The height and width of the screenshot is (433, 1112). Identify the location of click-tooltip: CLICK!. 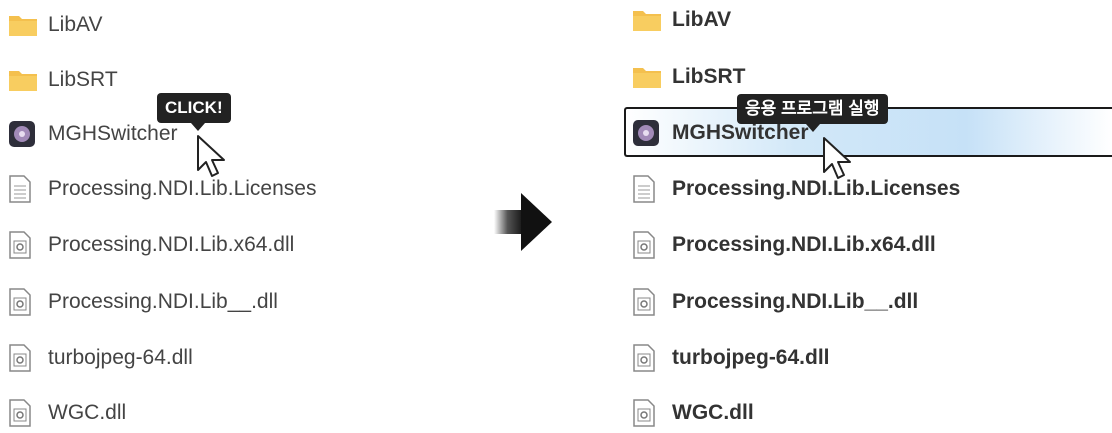
(194, 112).